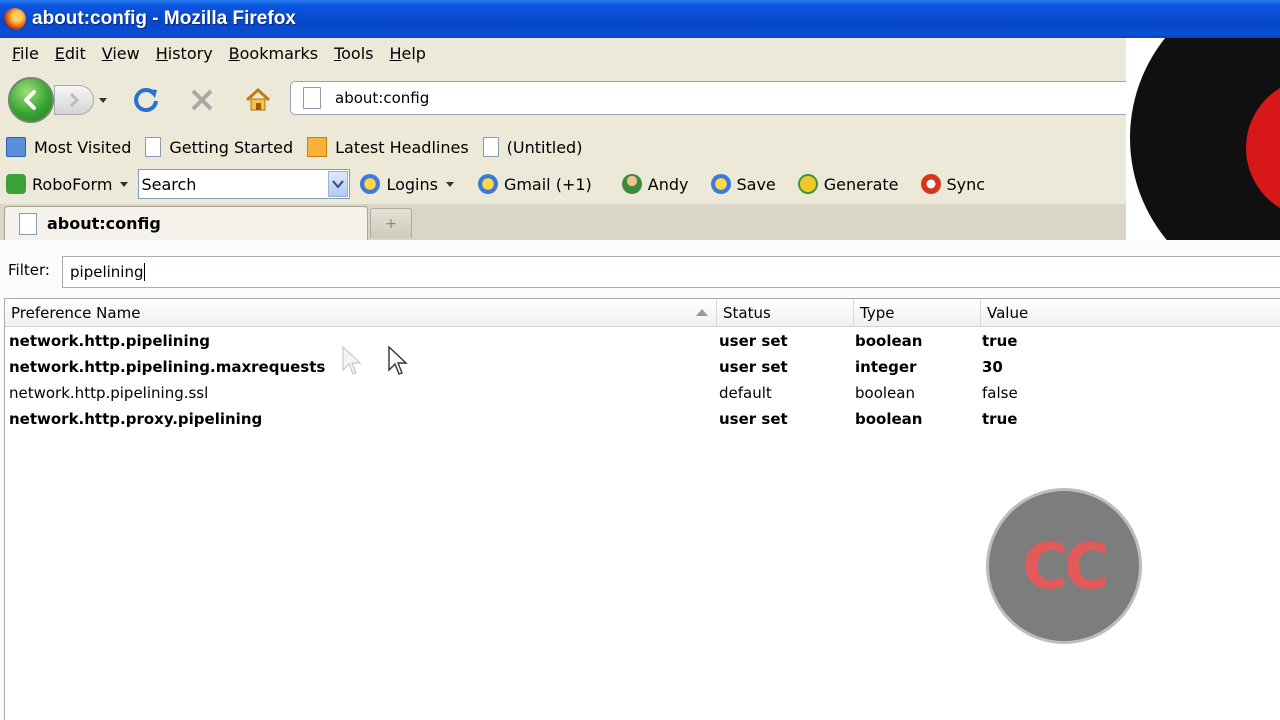 The image size is (1280, 720). I want to click on rss-icon, so click(317, 147).